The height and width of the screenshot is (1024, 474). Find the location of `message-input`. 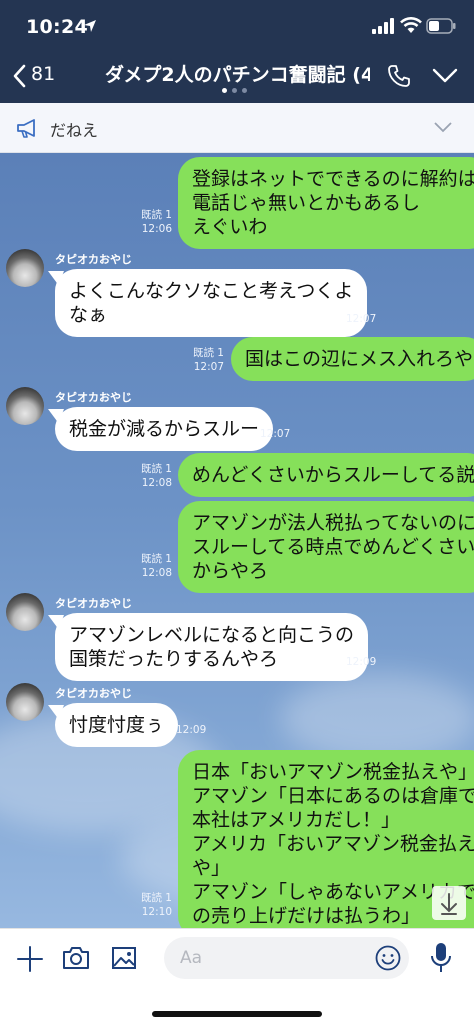

message-input is located at coordinates (286, 958).